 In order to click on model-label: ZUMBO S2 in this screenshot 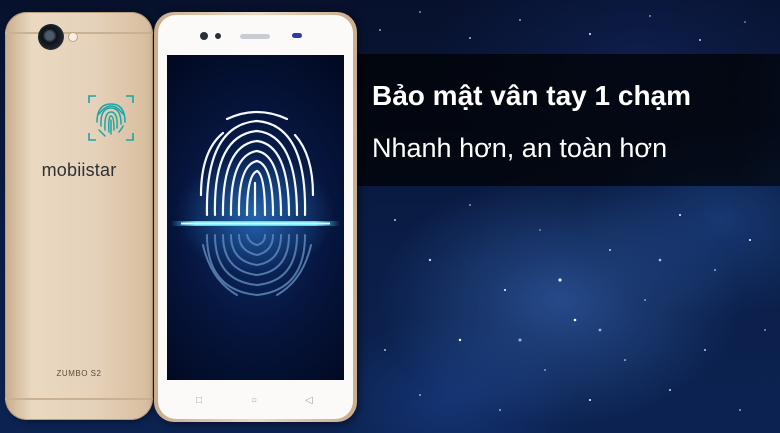, I will do `click(79, 373)`.